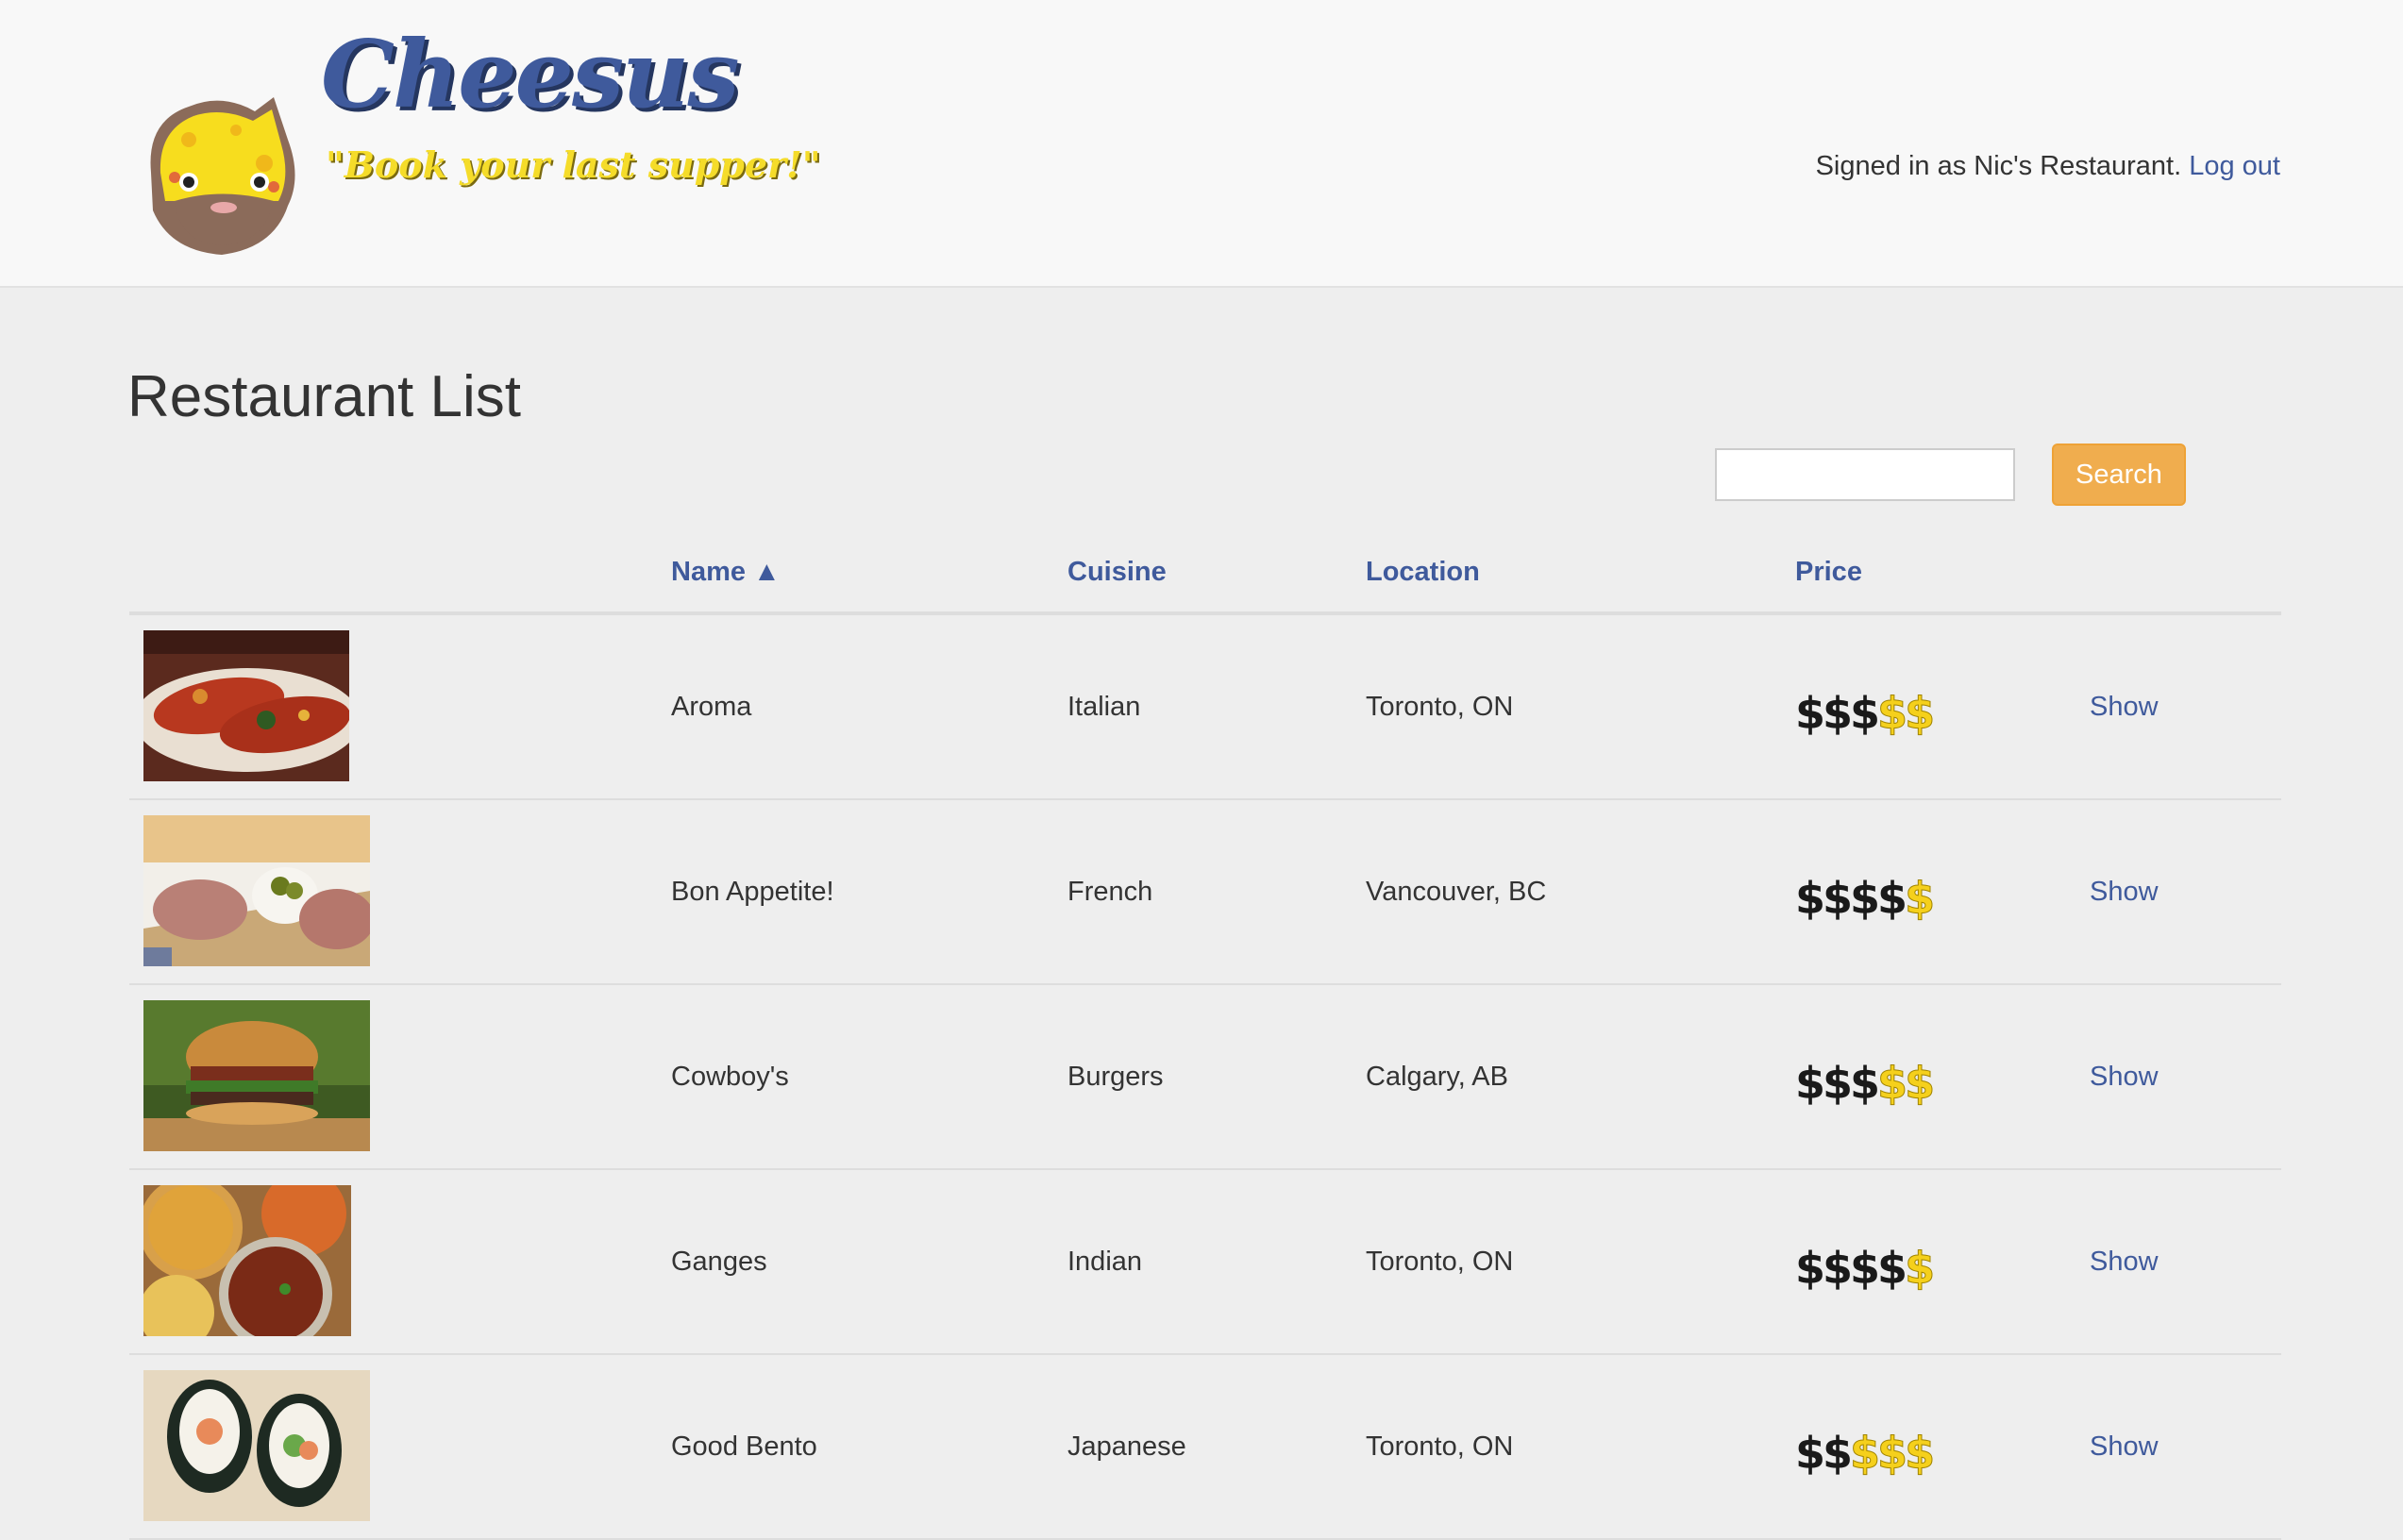 This screenshot has width=2403, height=1540. What do you see at coordinates (744, 1446) in the screenshot?
I see `restaurant-name: Good Bento` at bounding box center [744, 1446].